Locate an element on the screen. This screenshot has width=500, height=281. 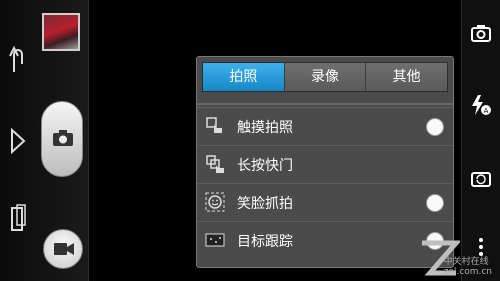
setting-row-touch-capture: 触摸拍照 is located at coordinates (325, 126).